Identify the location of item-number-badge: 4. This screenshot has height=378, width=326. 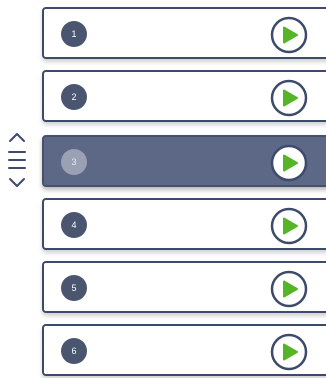
(74, 225).